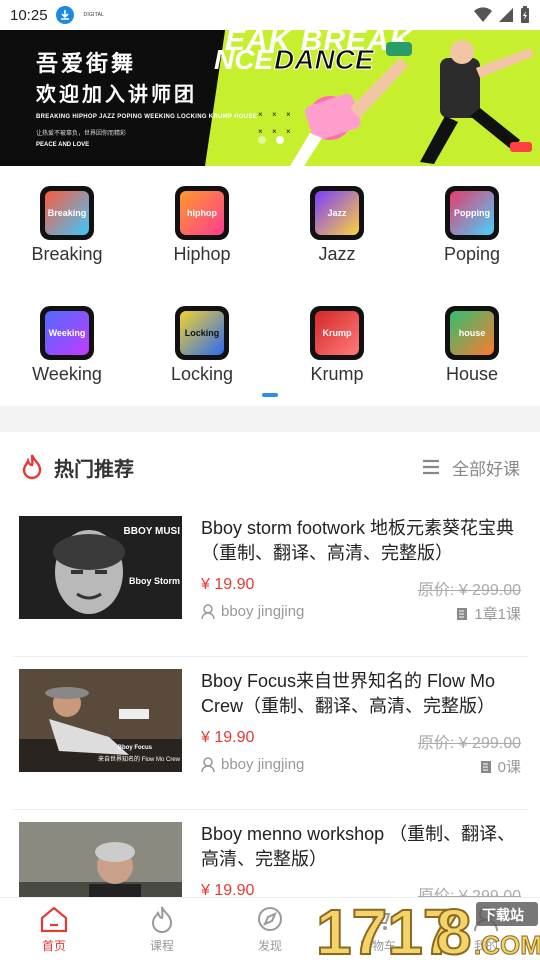 The height and width of the screenshot is (960, 540). Describe the element at coordinates (67, 254) in the screenshot. I see `category-label: Breaking` at that location.